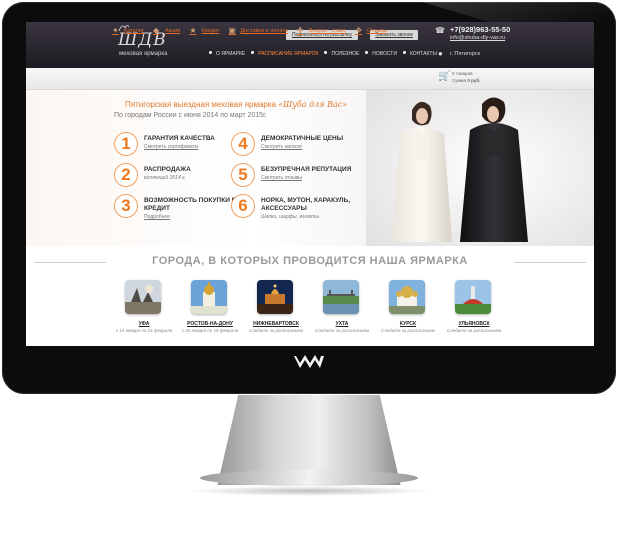  Describe the element at coordinates (313, 104) in the screenshot. I see `hero-title-brand: «Шуба для Вас»` at that location.